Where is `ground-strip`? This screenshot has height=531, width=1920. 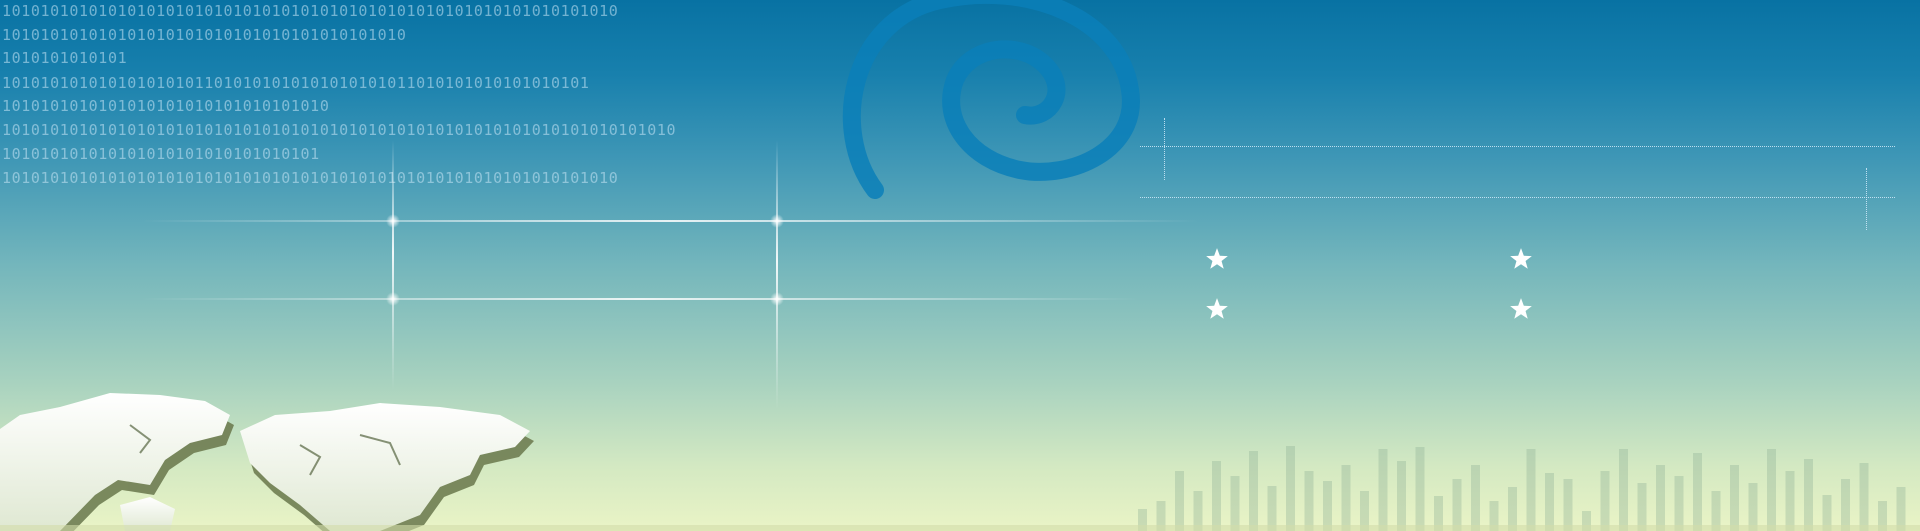 ground-strip is located at coordinates (960, 528).